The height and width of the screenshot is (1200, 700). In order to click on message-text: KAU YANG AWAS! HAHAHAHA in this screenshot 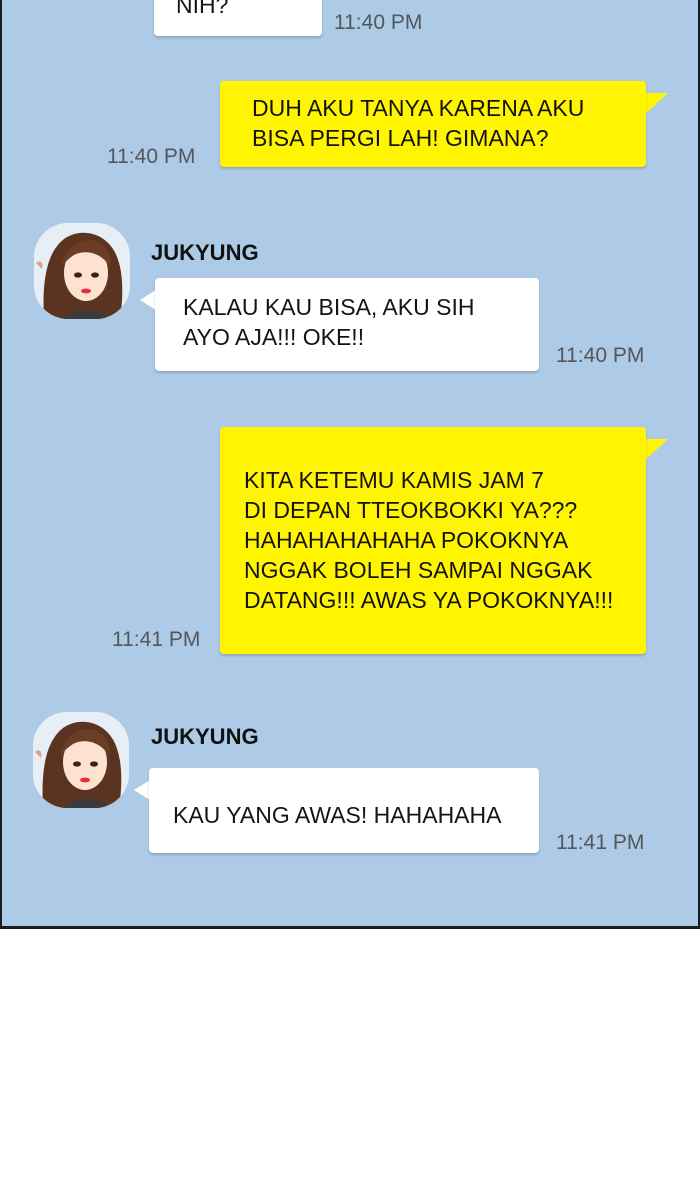, I will do `click(337, 815)`.